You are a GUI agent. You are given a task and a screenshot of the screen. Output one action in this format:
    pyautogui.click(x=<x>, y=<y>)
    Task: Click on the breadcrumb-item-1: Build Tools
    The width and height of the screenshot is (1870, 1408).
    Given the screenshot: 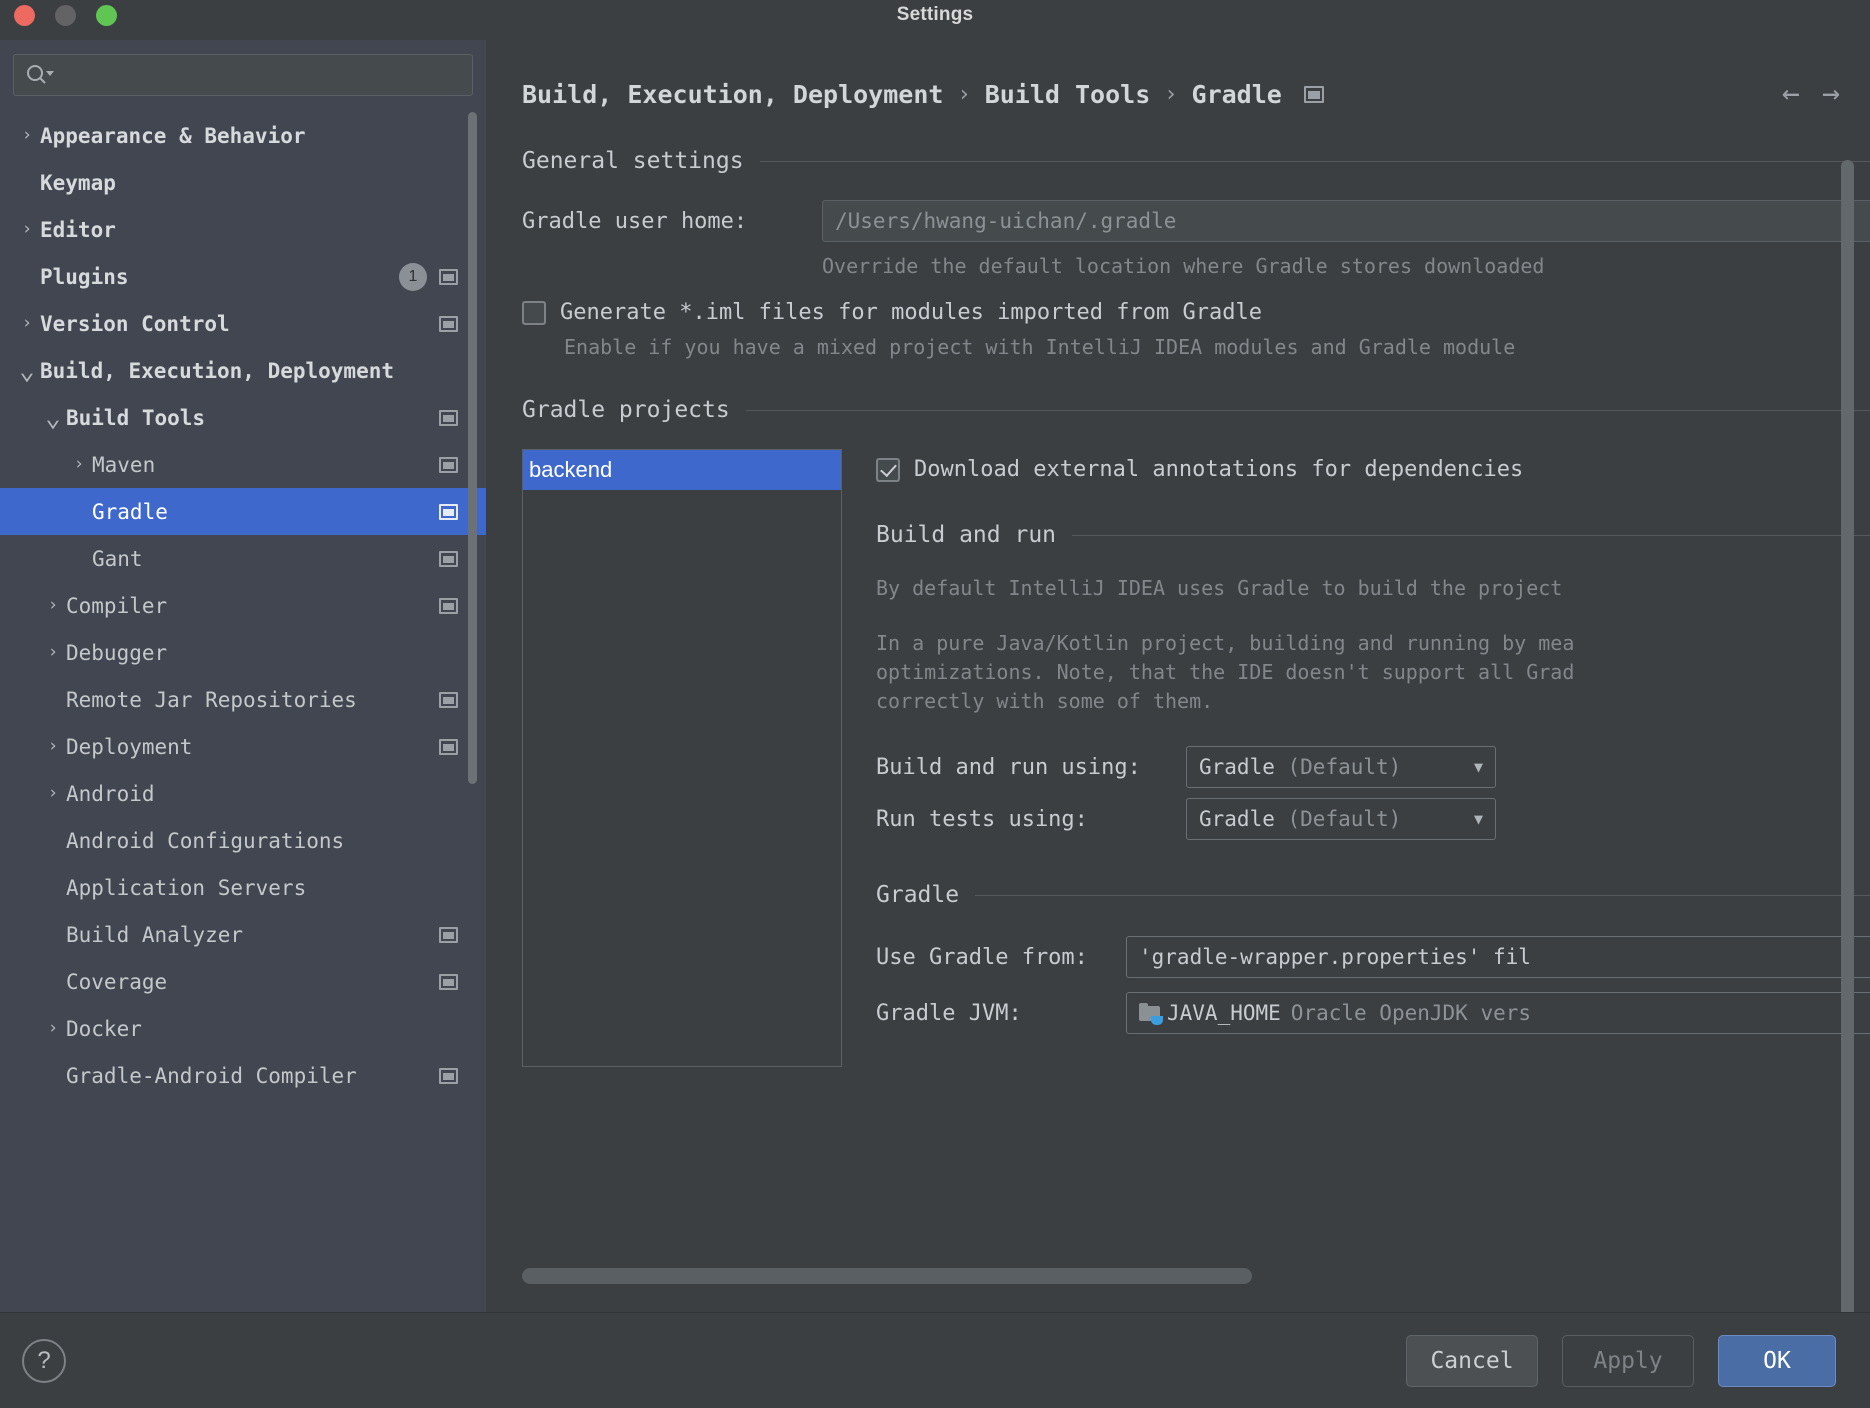 What is the action you would take?
    pyautogui.click(x=1068, y=94)
    